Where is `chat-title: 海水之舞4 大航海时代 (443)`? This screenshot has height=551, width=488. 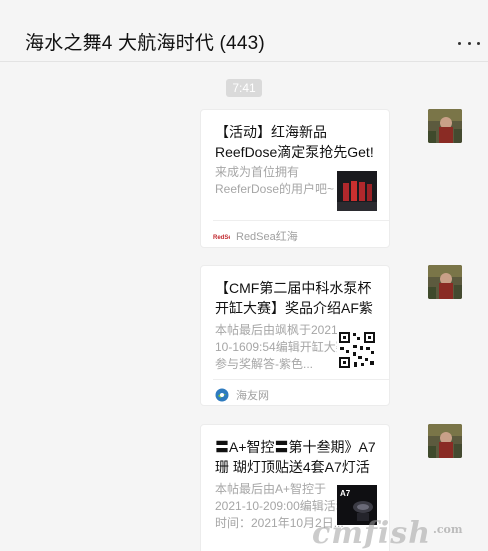 chat-title: 海水之舞4 大航海时代 (443) is located at coordinates (145, 43).